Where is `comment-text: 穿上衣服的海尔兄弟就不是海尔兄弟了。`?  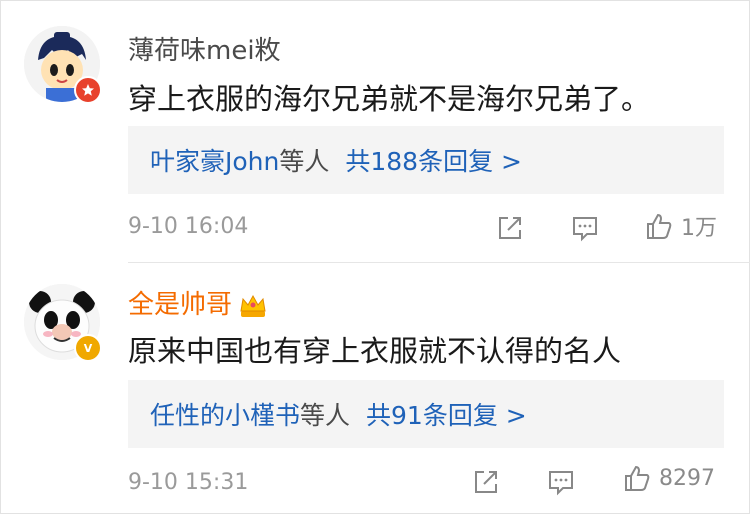 comment-text: 穿上衣服的海尔兄弟就不是海尔兄弟了。 is located at coordinates (389, 99).